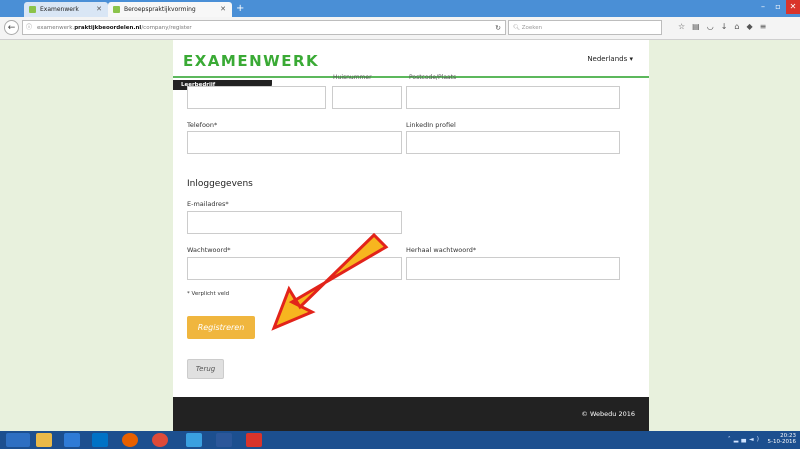 The width and height of the screenshot is (800, 449). Describe the element at coordinates (755, 439) in the screenshot. I see `volume-icon: ◄)` at that location.